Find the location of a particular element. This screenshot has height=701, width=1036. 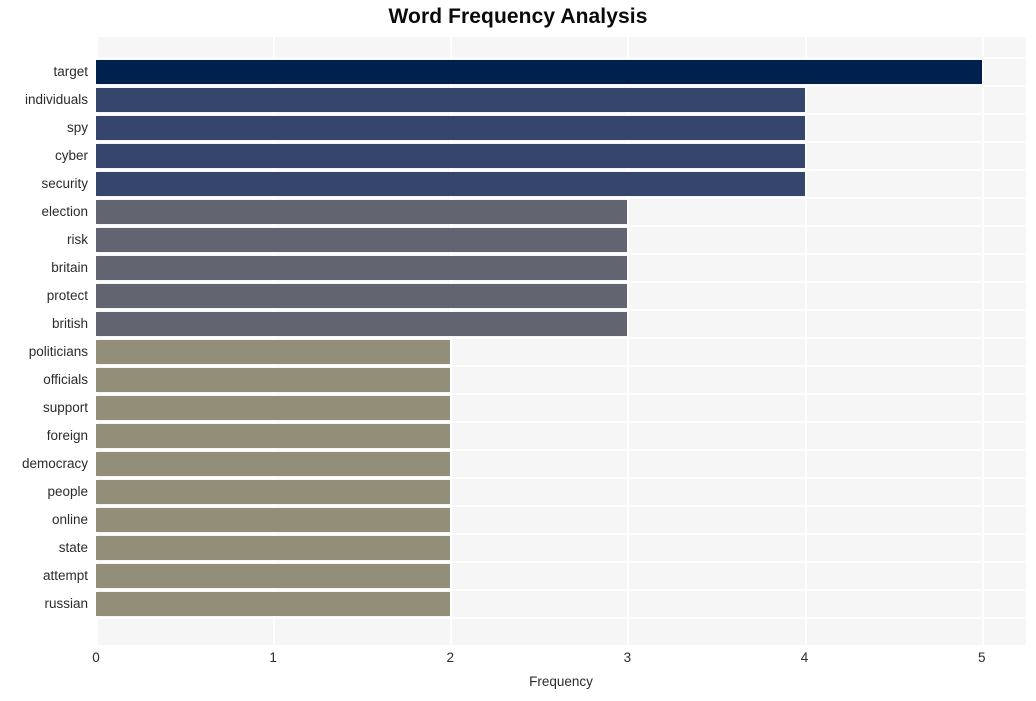

x-axis-title: Frequency is located at coordinates (561, 681).